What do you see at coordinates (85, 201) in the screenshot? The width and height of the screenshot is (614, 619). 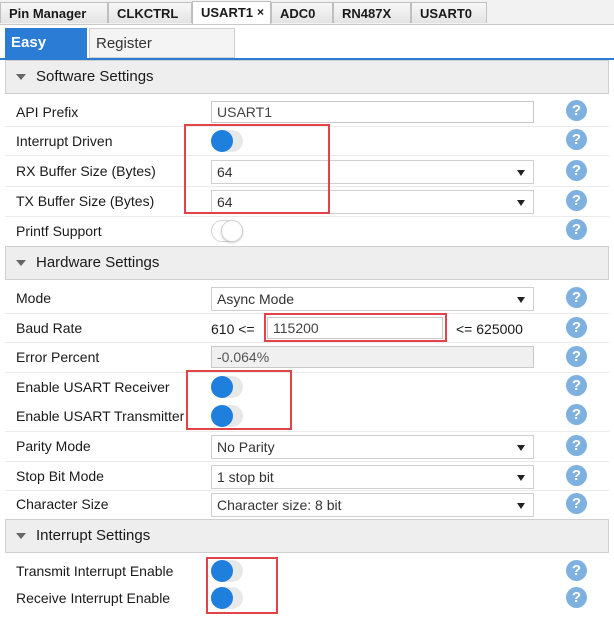 I see `tx-buffer-label: TX Buffer Size (Bytes)` at bounding box center [85, 201].